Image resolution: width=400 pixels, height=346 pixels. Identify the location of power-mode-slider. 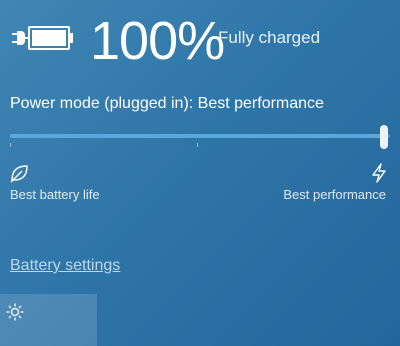
(200, 137).